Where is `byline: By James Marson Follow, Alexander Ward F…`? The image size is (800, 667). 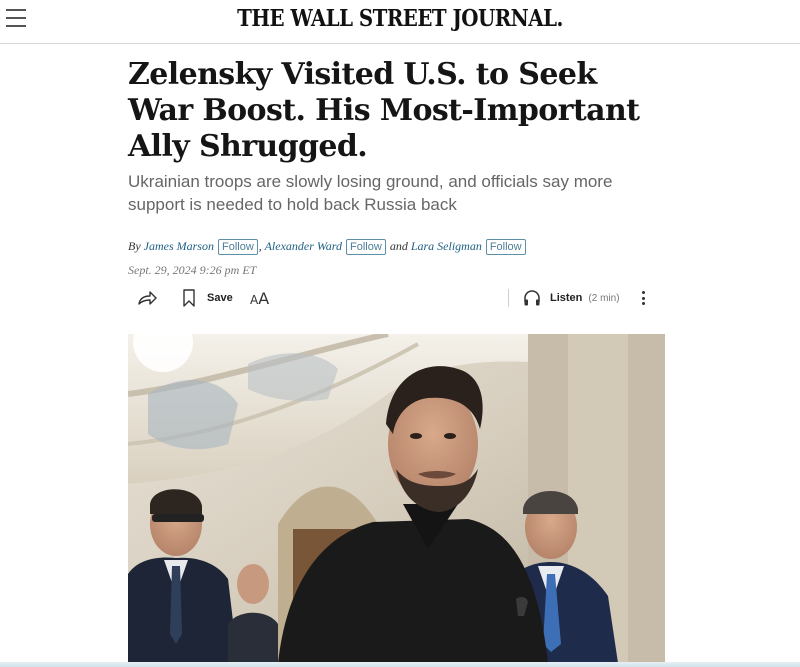 byline: By James Marson Follow, Alexander Ward F… is located at coordinates (327, 247).